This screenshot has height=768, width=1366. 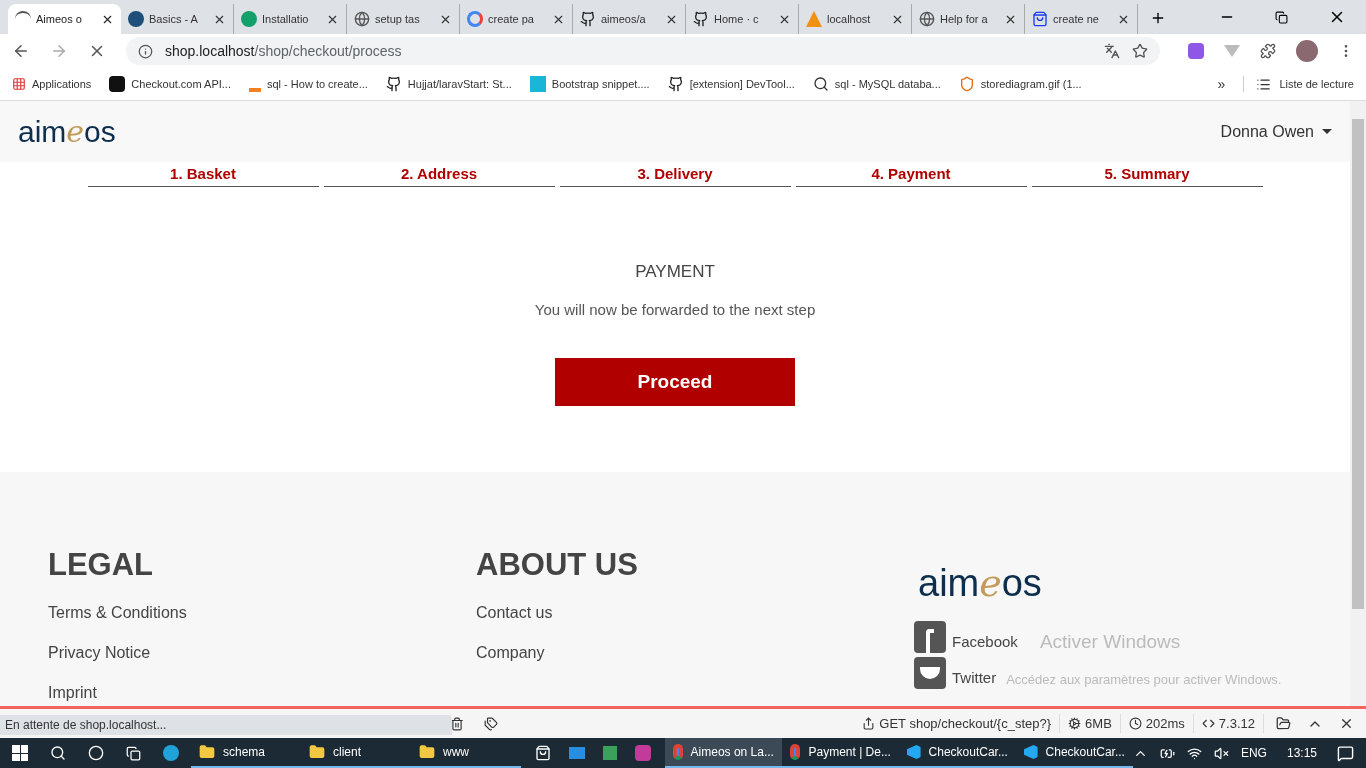 I want to click on extension-icon, so click(x=1196, y=51).